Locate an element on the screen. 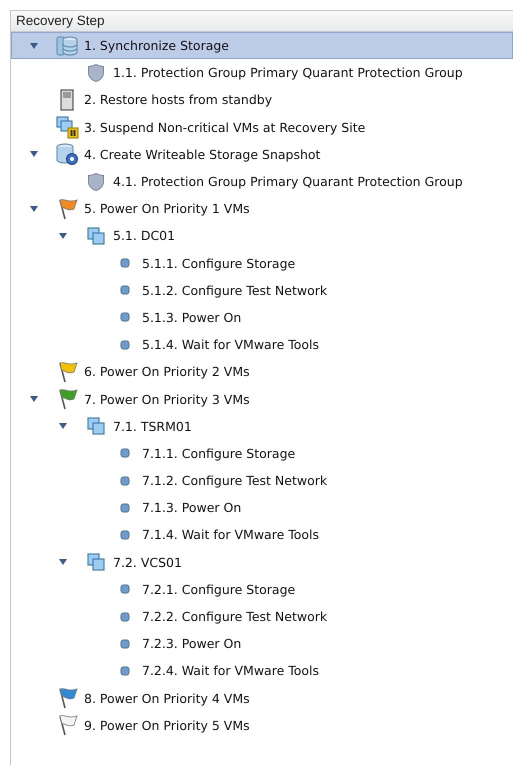  tree-item: 4. Create Writeable Storage Snapshot is located at coordinates (262, 154).